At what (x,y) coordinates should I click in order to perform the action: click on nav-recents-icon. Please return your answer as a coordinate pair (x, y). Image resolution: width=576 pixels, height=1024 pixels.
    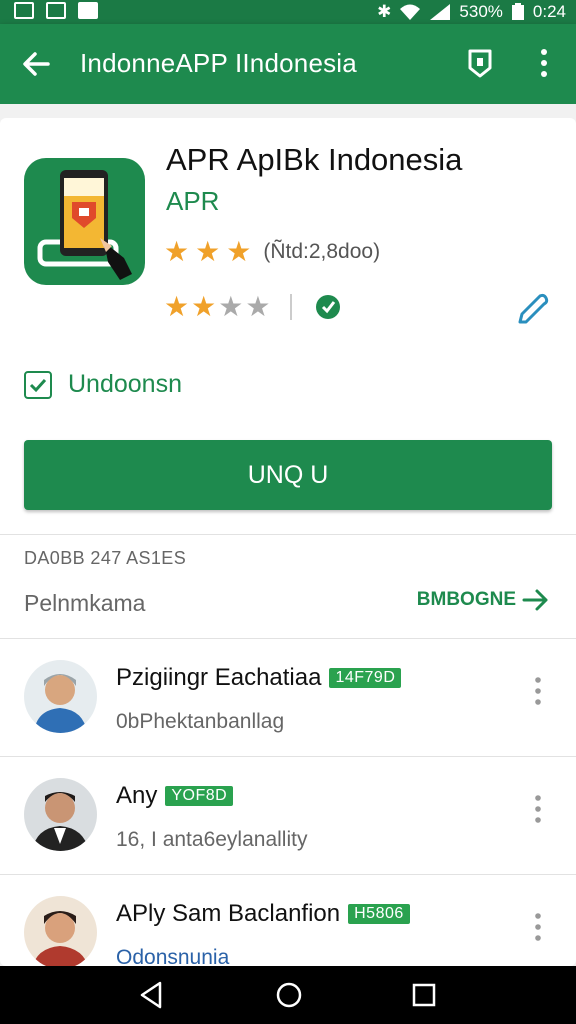
    Looking at the image, I should click on (424, 995).